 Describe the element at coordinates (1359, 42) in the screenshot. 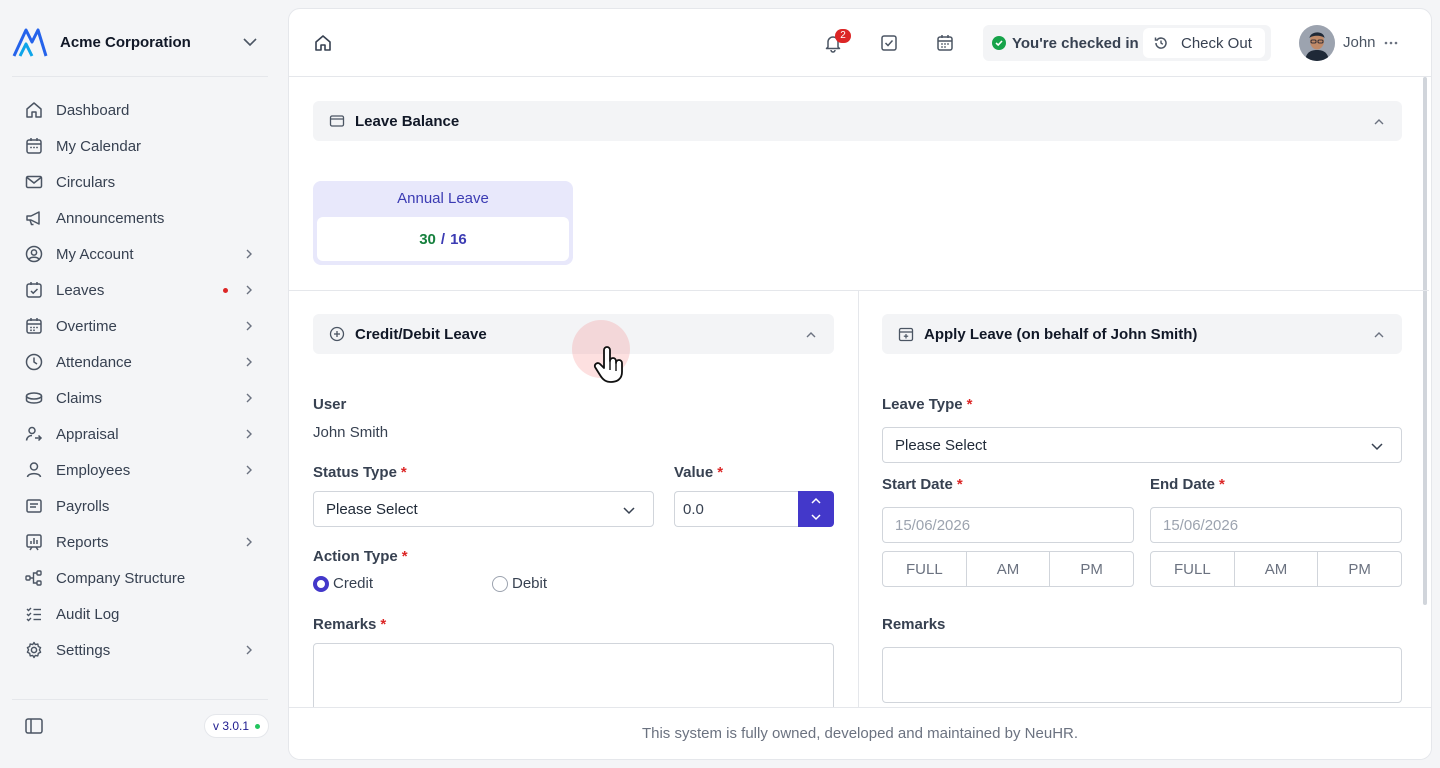

I see `user-name: John` at that location.